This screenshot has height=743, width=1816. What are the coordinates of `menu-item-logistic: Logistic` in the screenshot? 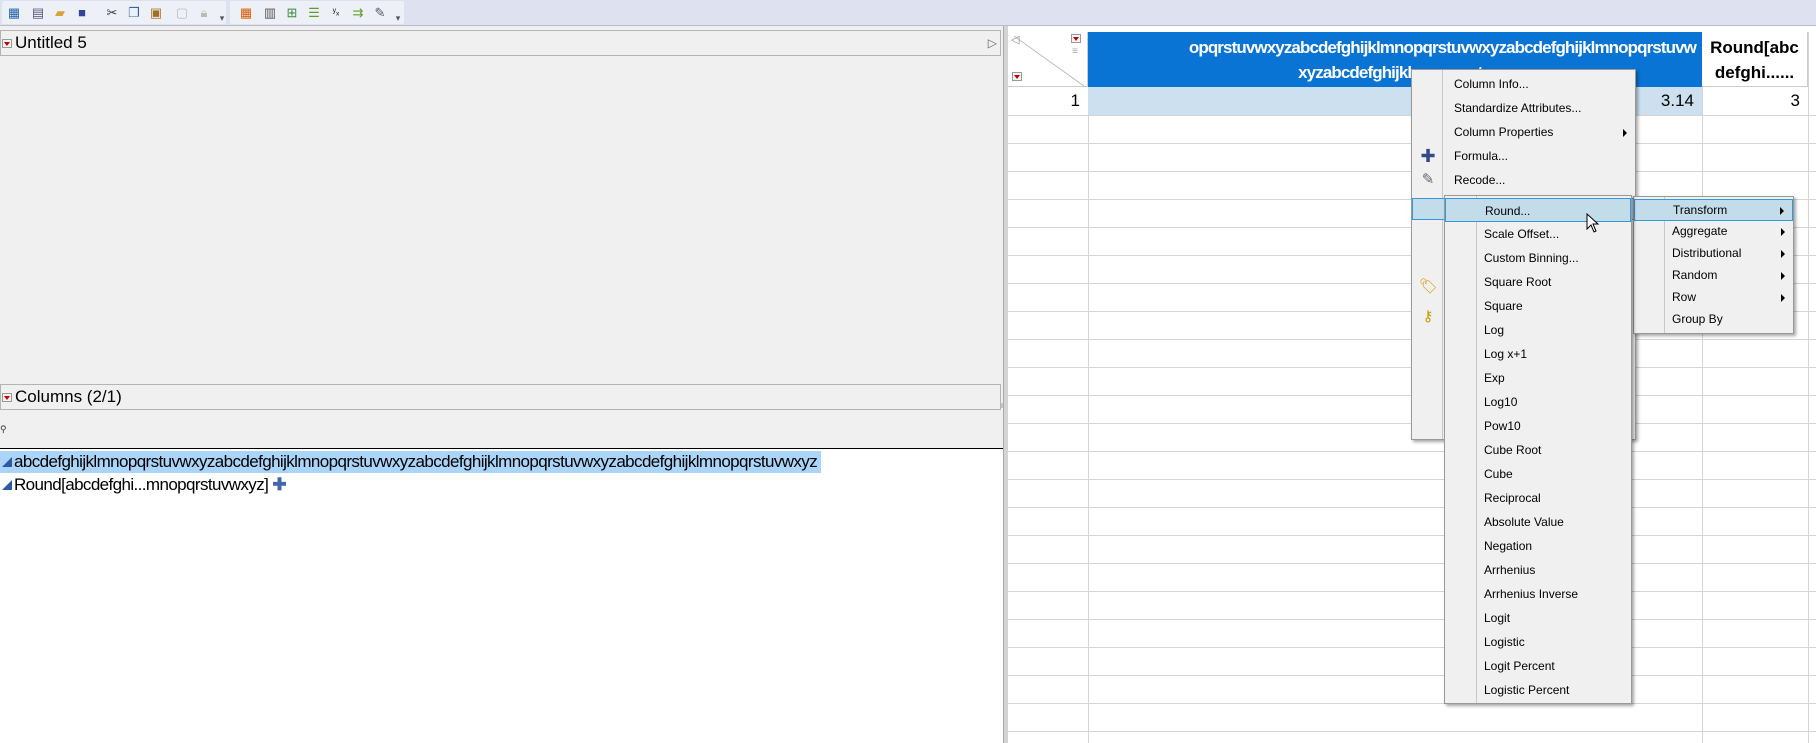 It's located at (1538, 642).